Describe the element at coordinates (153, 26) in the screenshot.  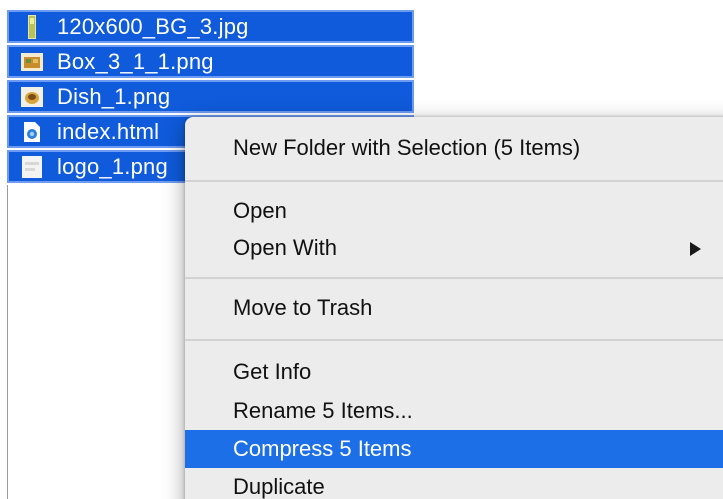
I see `file-name: 120x600_BG_3.jpg` at that location.